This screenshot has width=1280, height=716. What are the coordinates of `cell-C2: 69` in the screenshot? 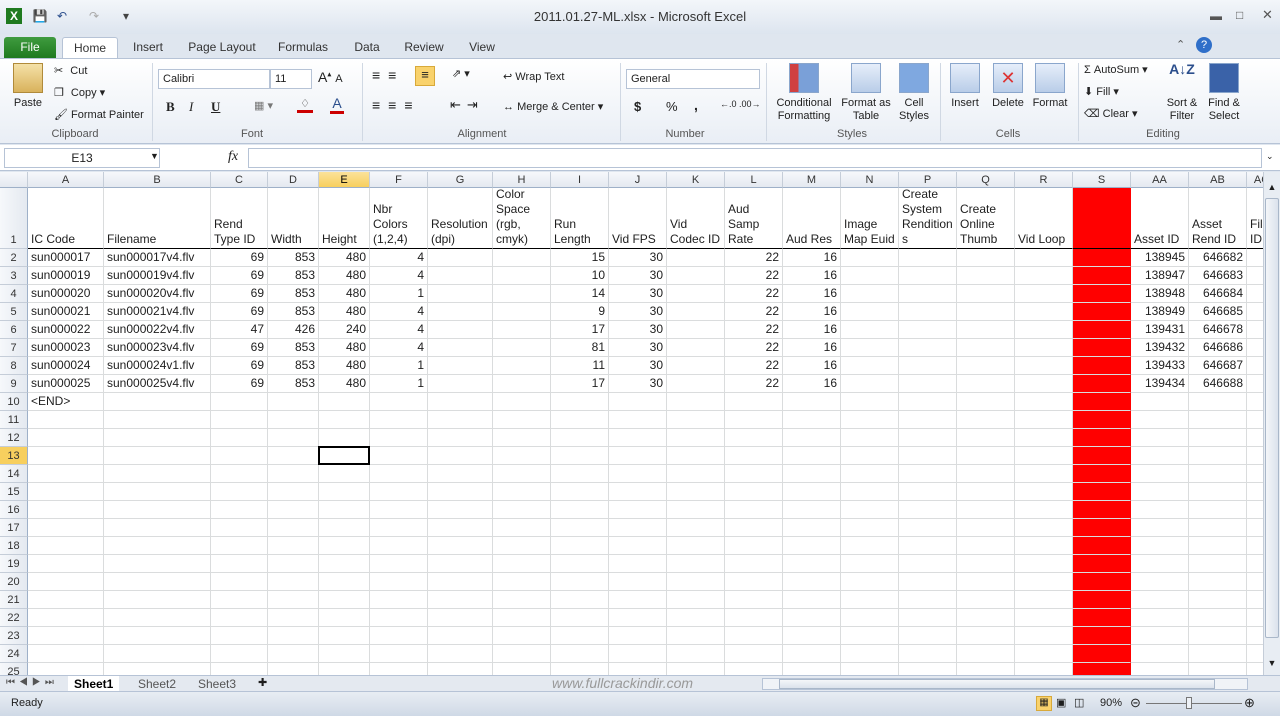 It's located at (239, 258).